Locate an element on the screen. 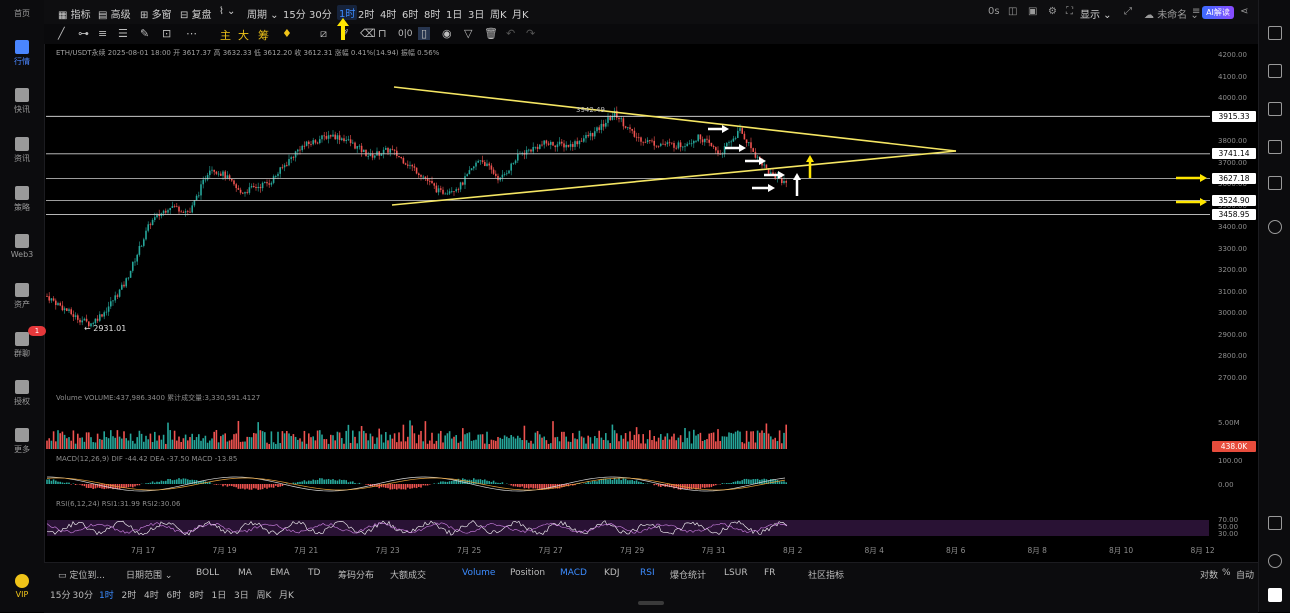 The image size is (1290, 613). bottom-interval-tab: 2时 is located at coordinates (129, 594).